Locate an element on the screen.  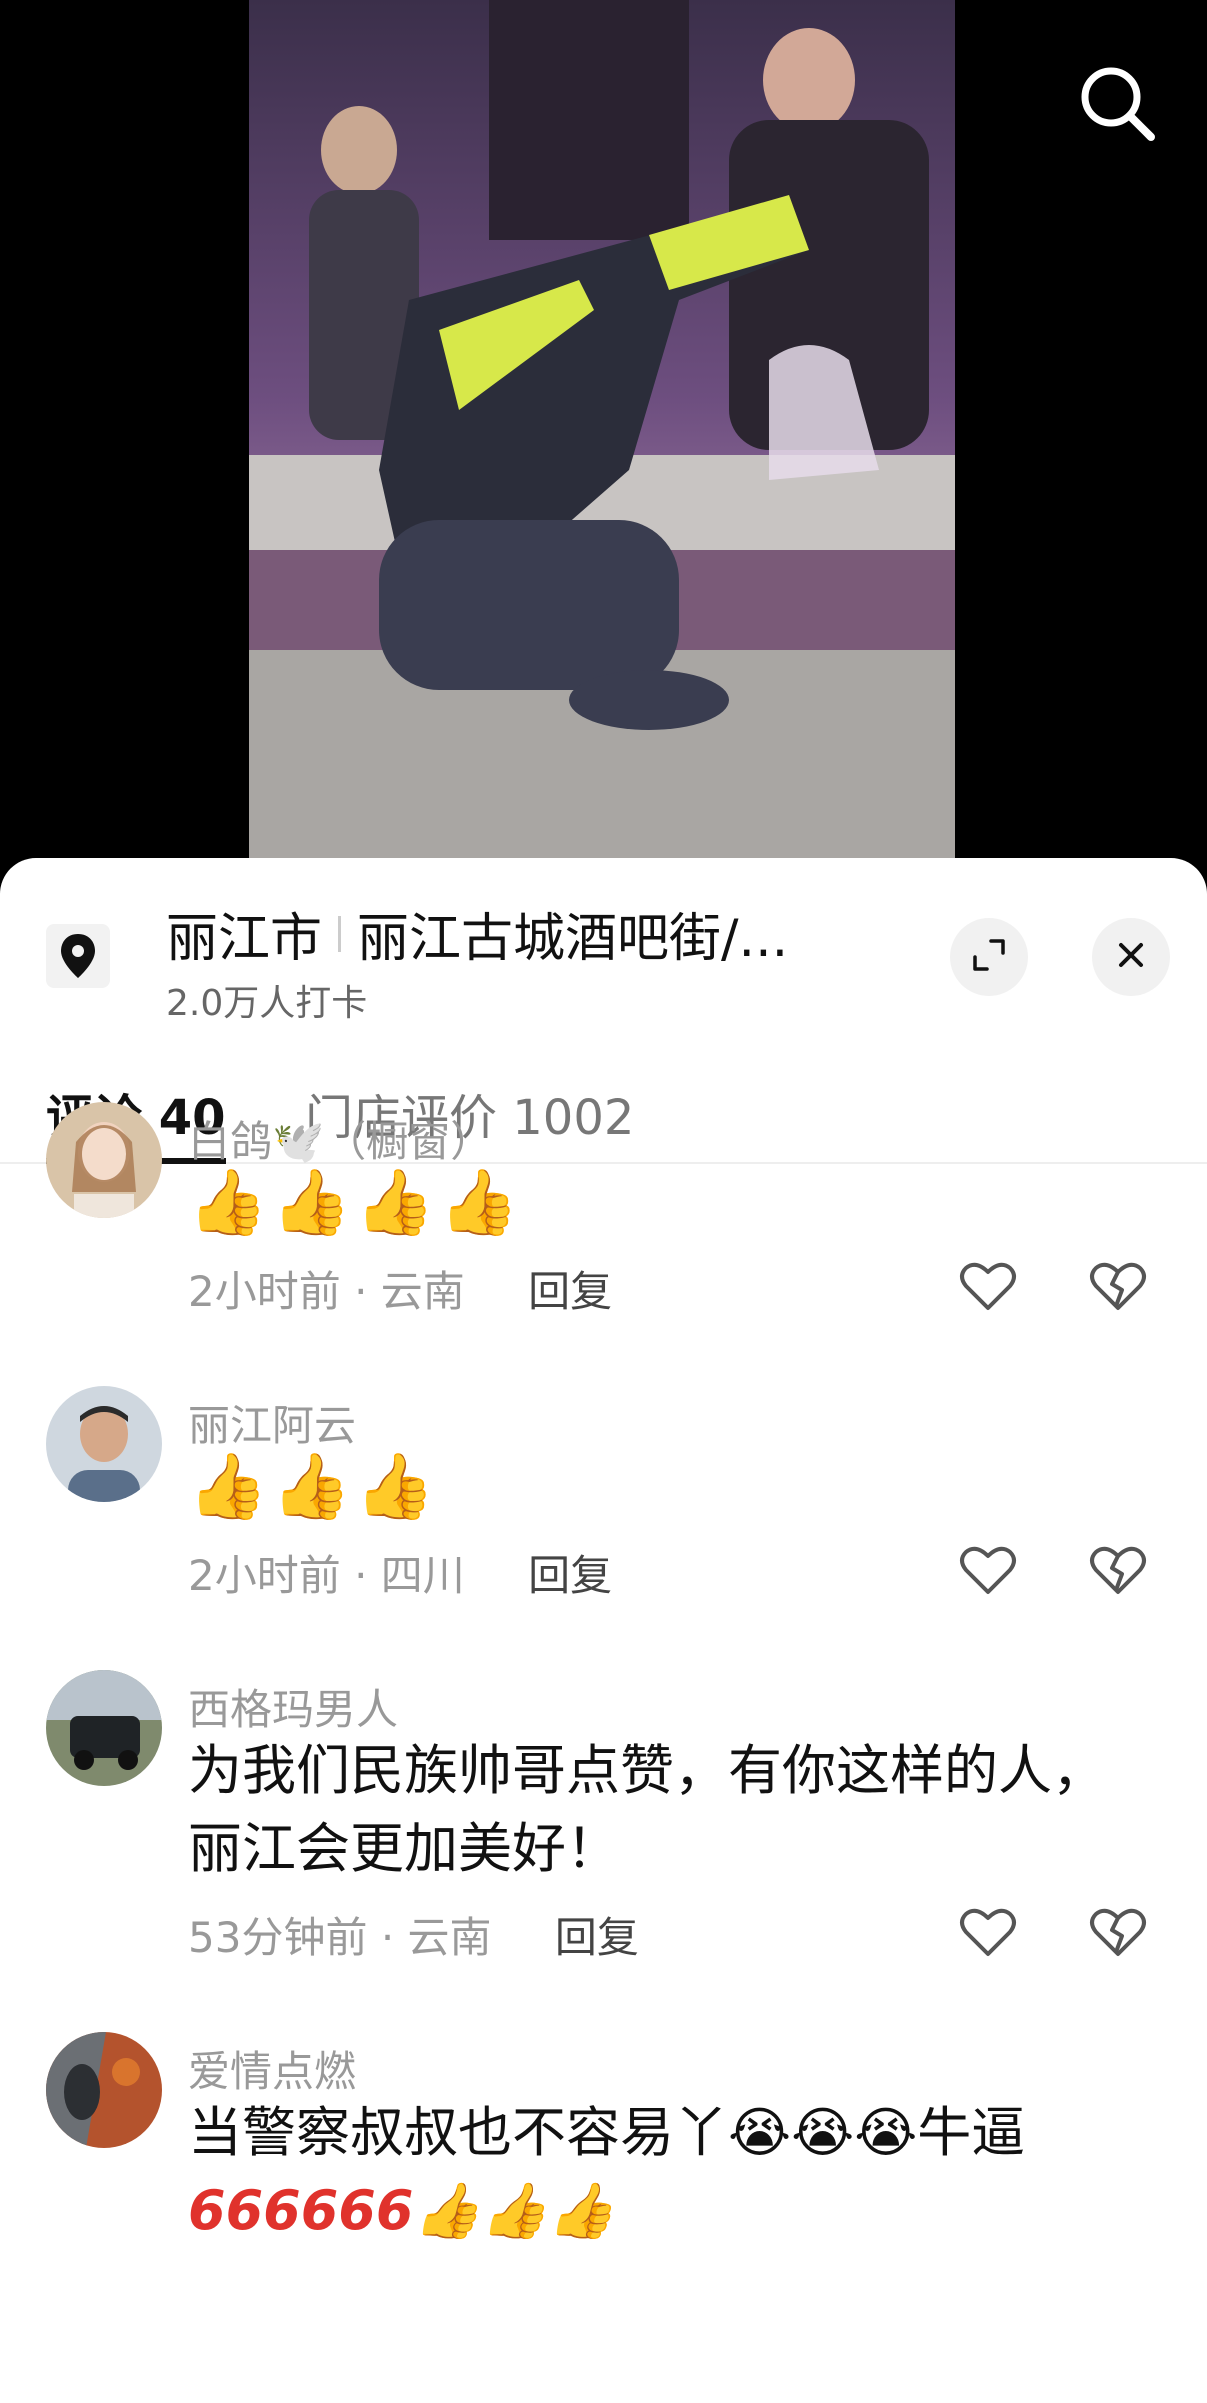
tab-bar: 评论 40 门店评价 1002 is located at coordinates (603, 1101).